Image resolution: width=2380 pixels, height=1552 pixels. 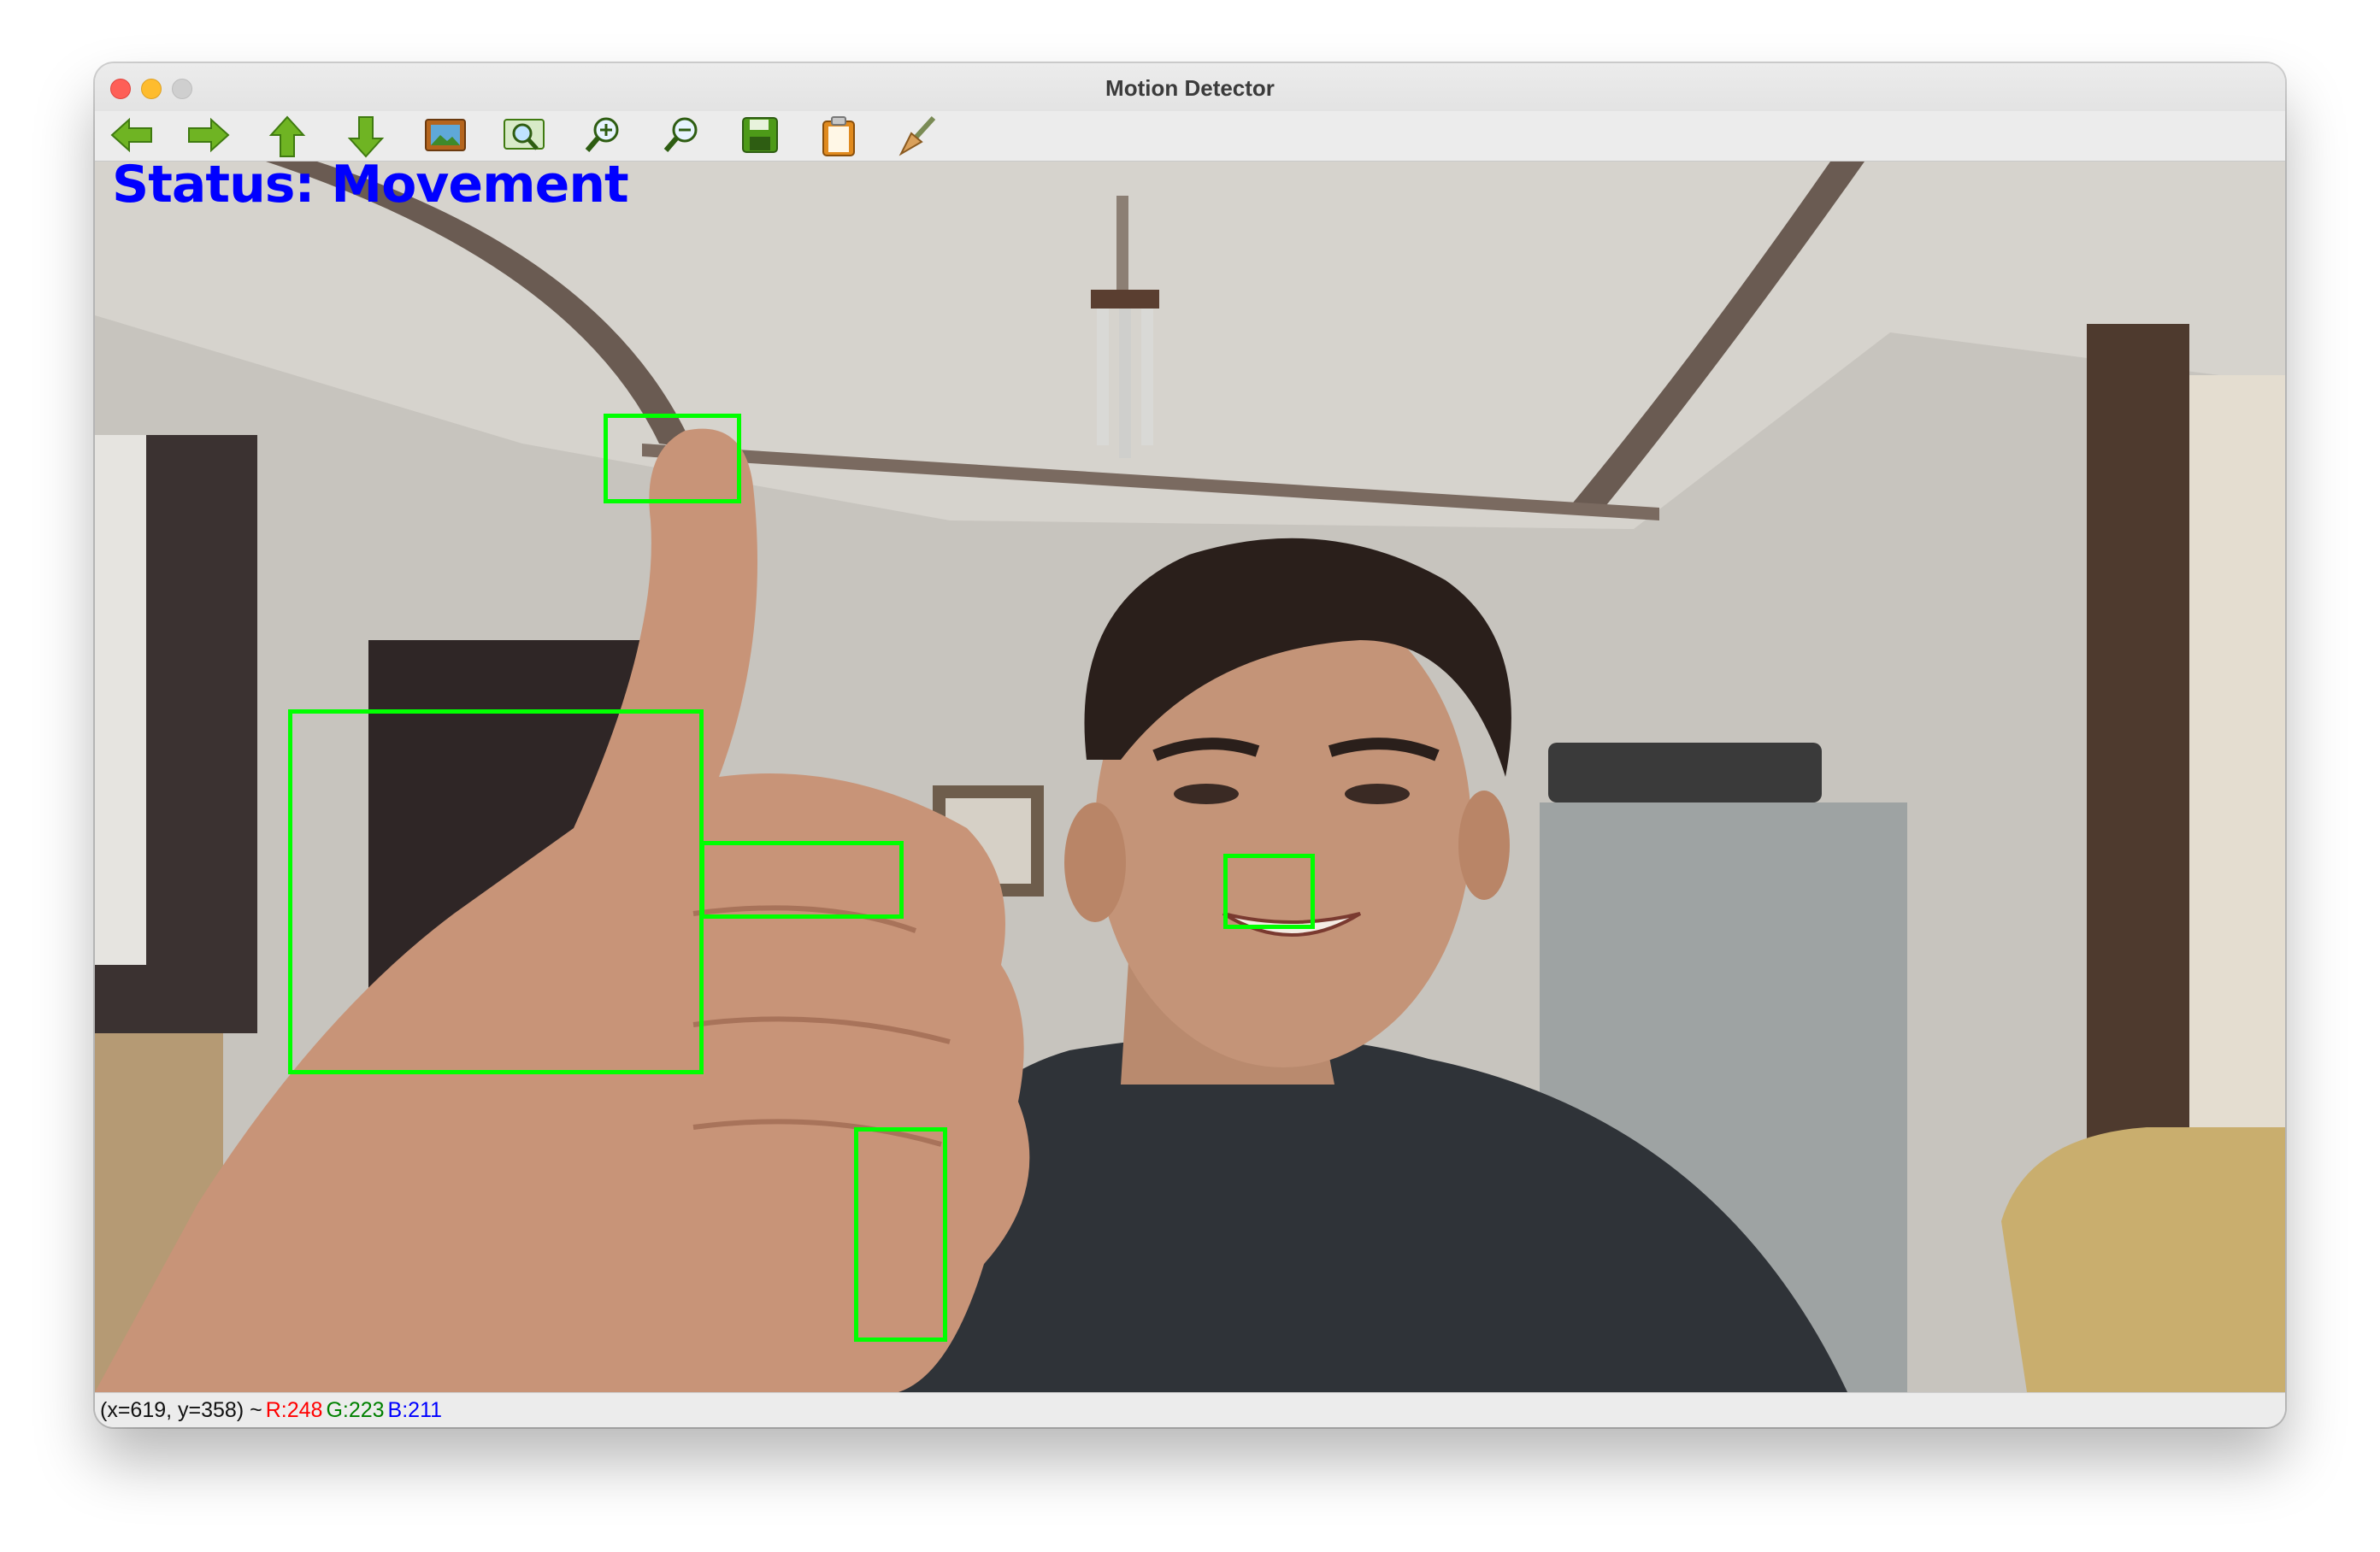 I want to click on zoom-fit-button, so click(x=524, y=137).